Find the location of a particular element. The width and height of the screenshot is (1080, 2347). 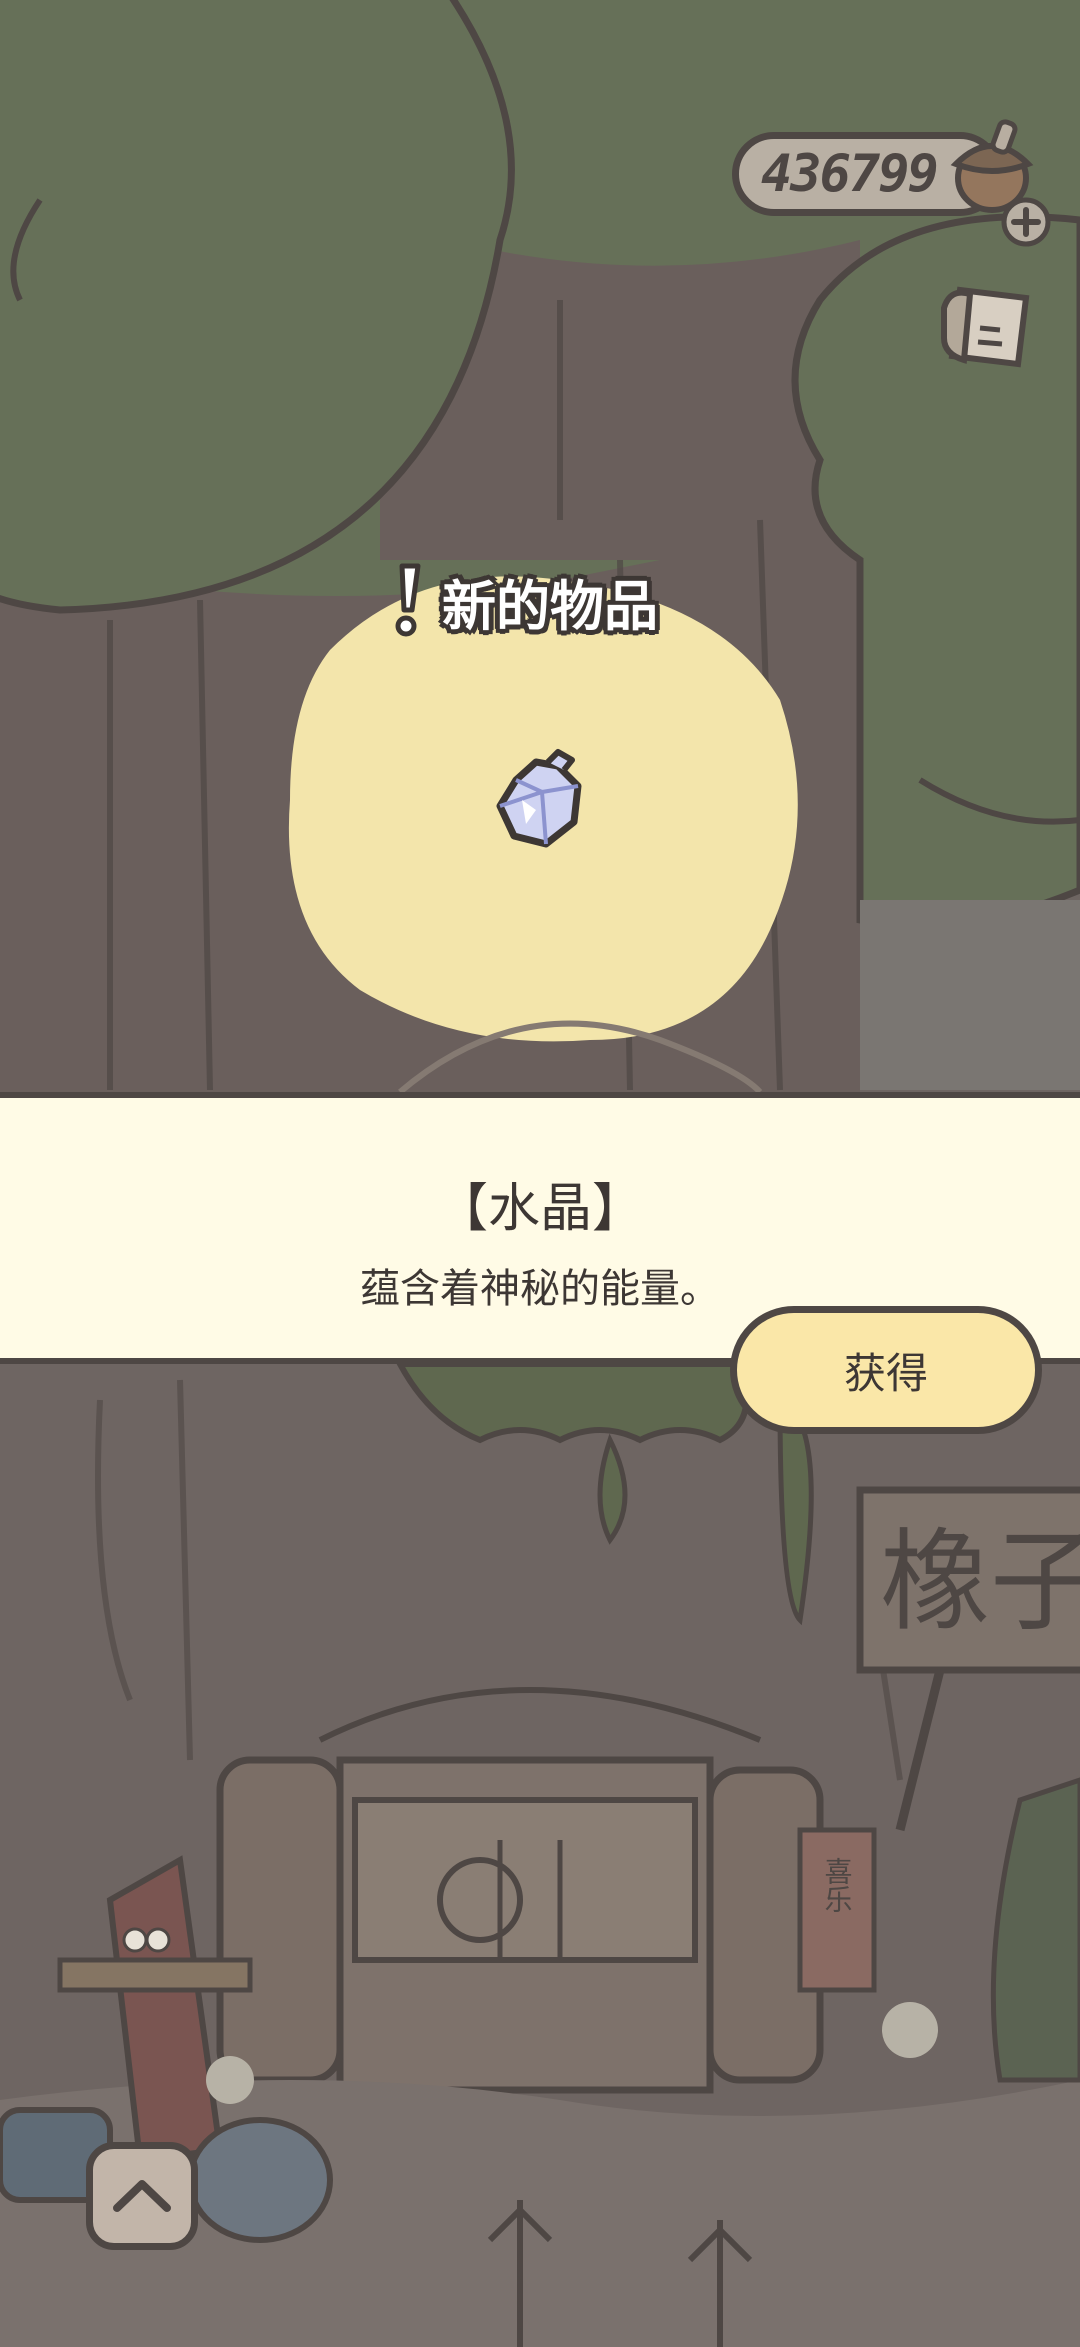

item-name: 【水晶】 is located at coordinates (539, 1209).